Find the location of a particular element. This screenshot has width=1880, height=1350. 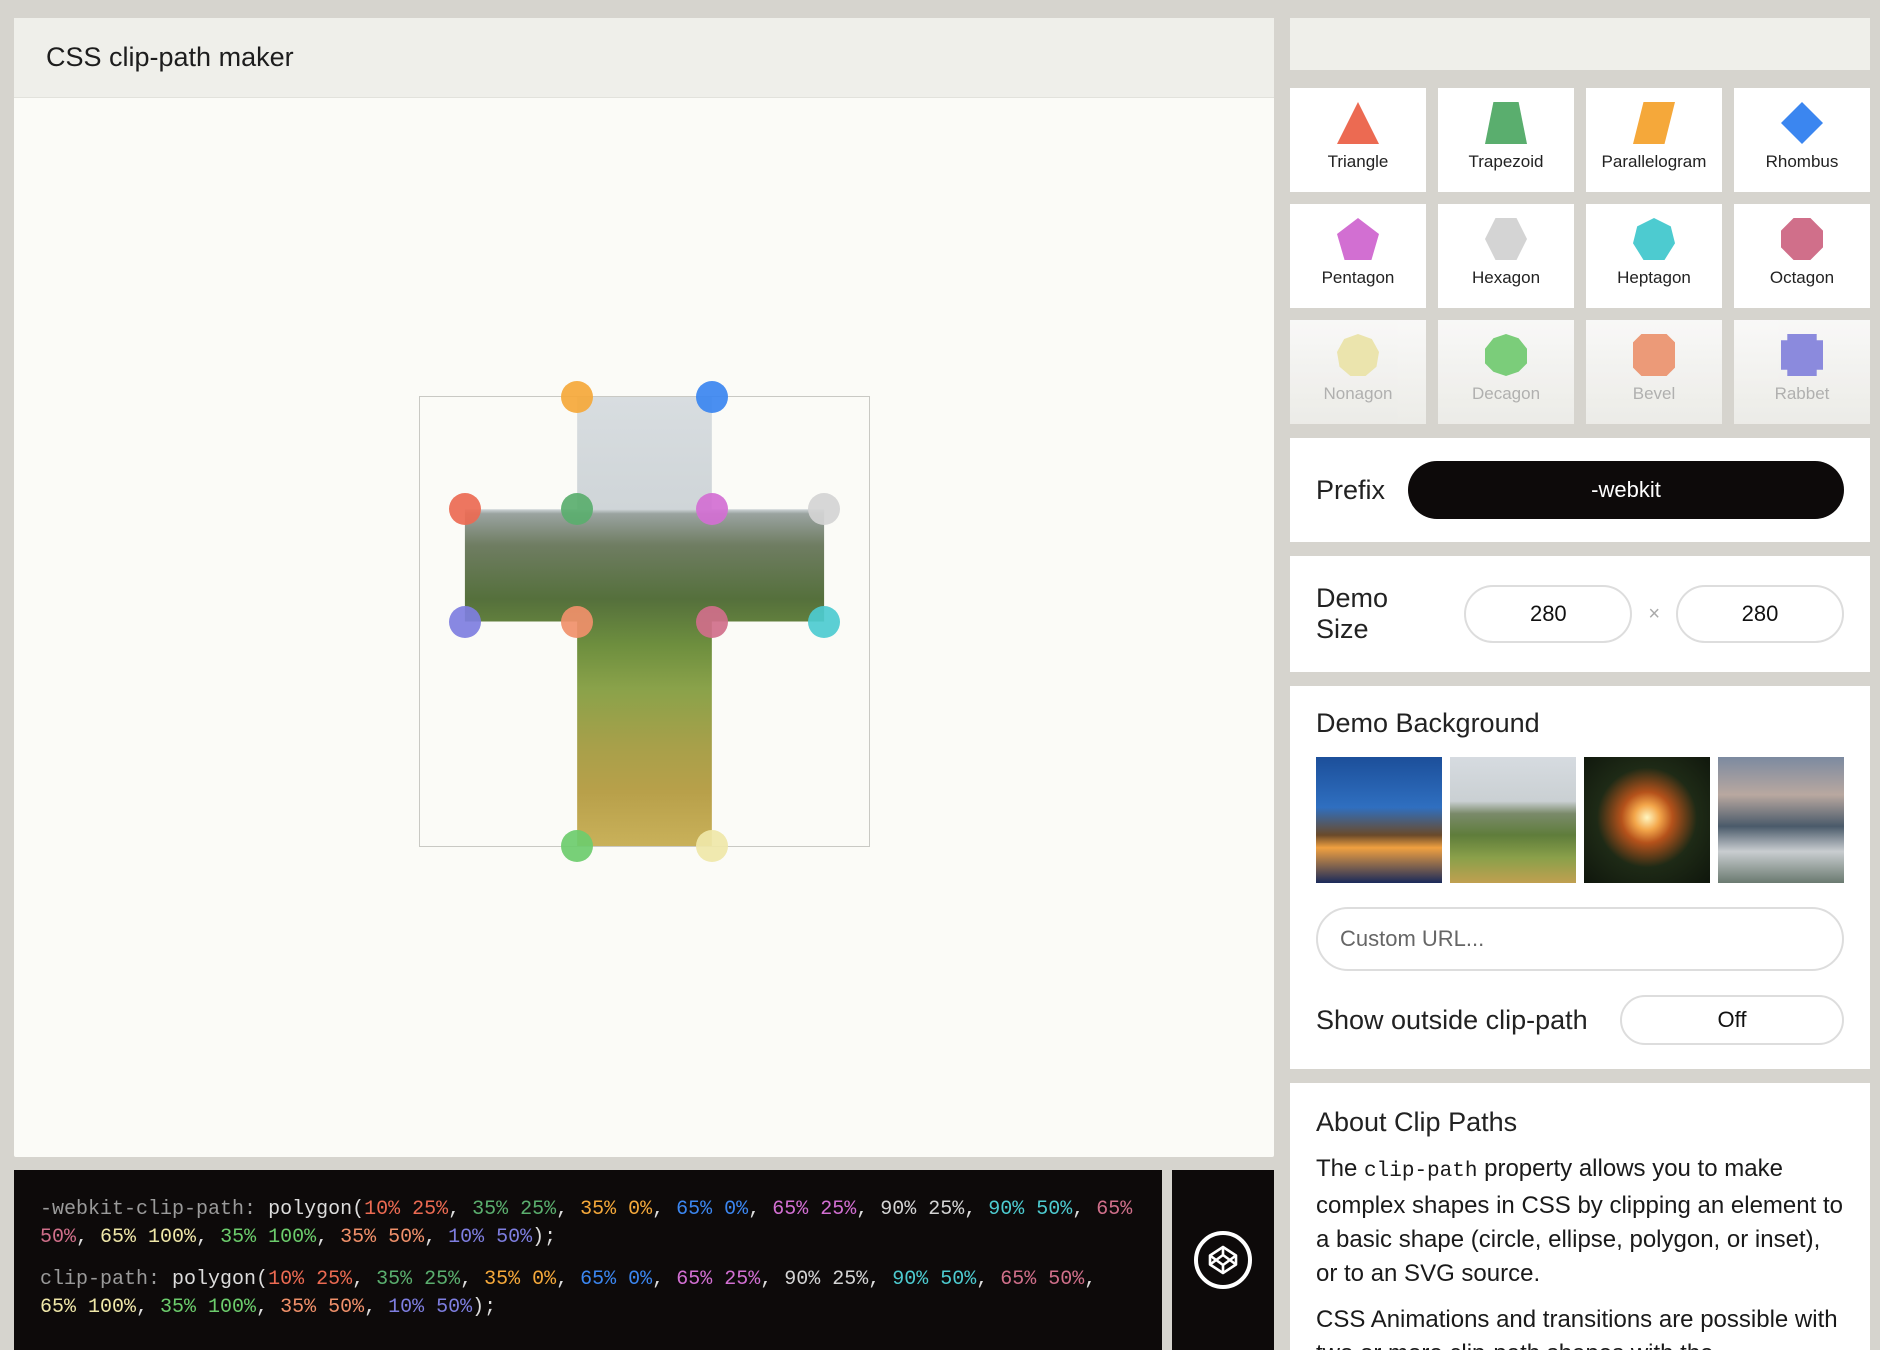

shape-label: Pentagon is located at coordinates (1358, 277).